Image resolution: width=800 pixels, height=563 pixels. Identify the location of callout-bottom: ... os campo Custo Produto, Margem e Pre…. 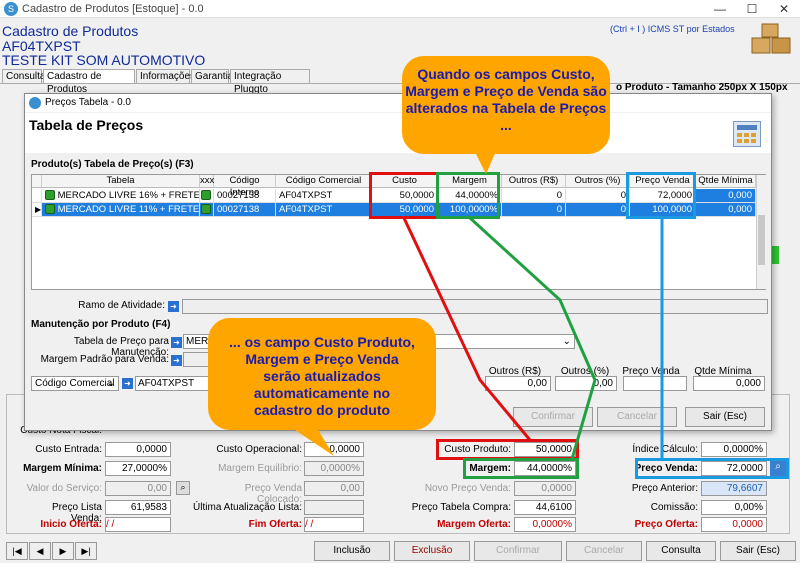
(322, 374).